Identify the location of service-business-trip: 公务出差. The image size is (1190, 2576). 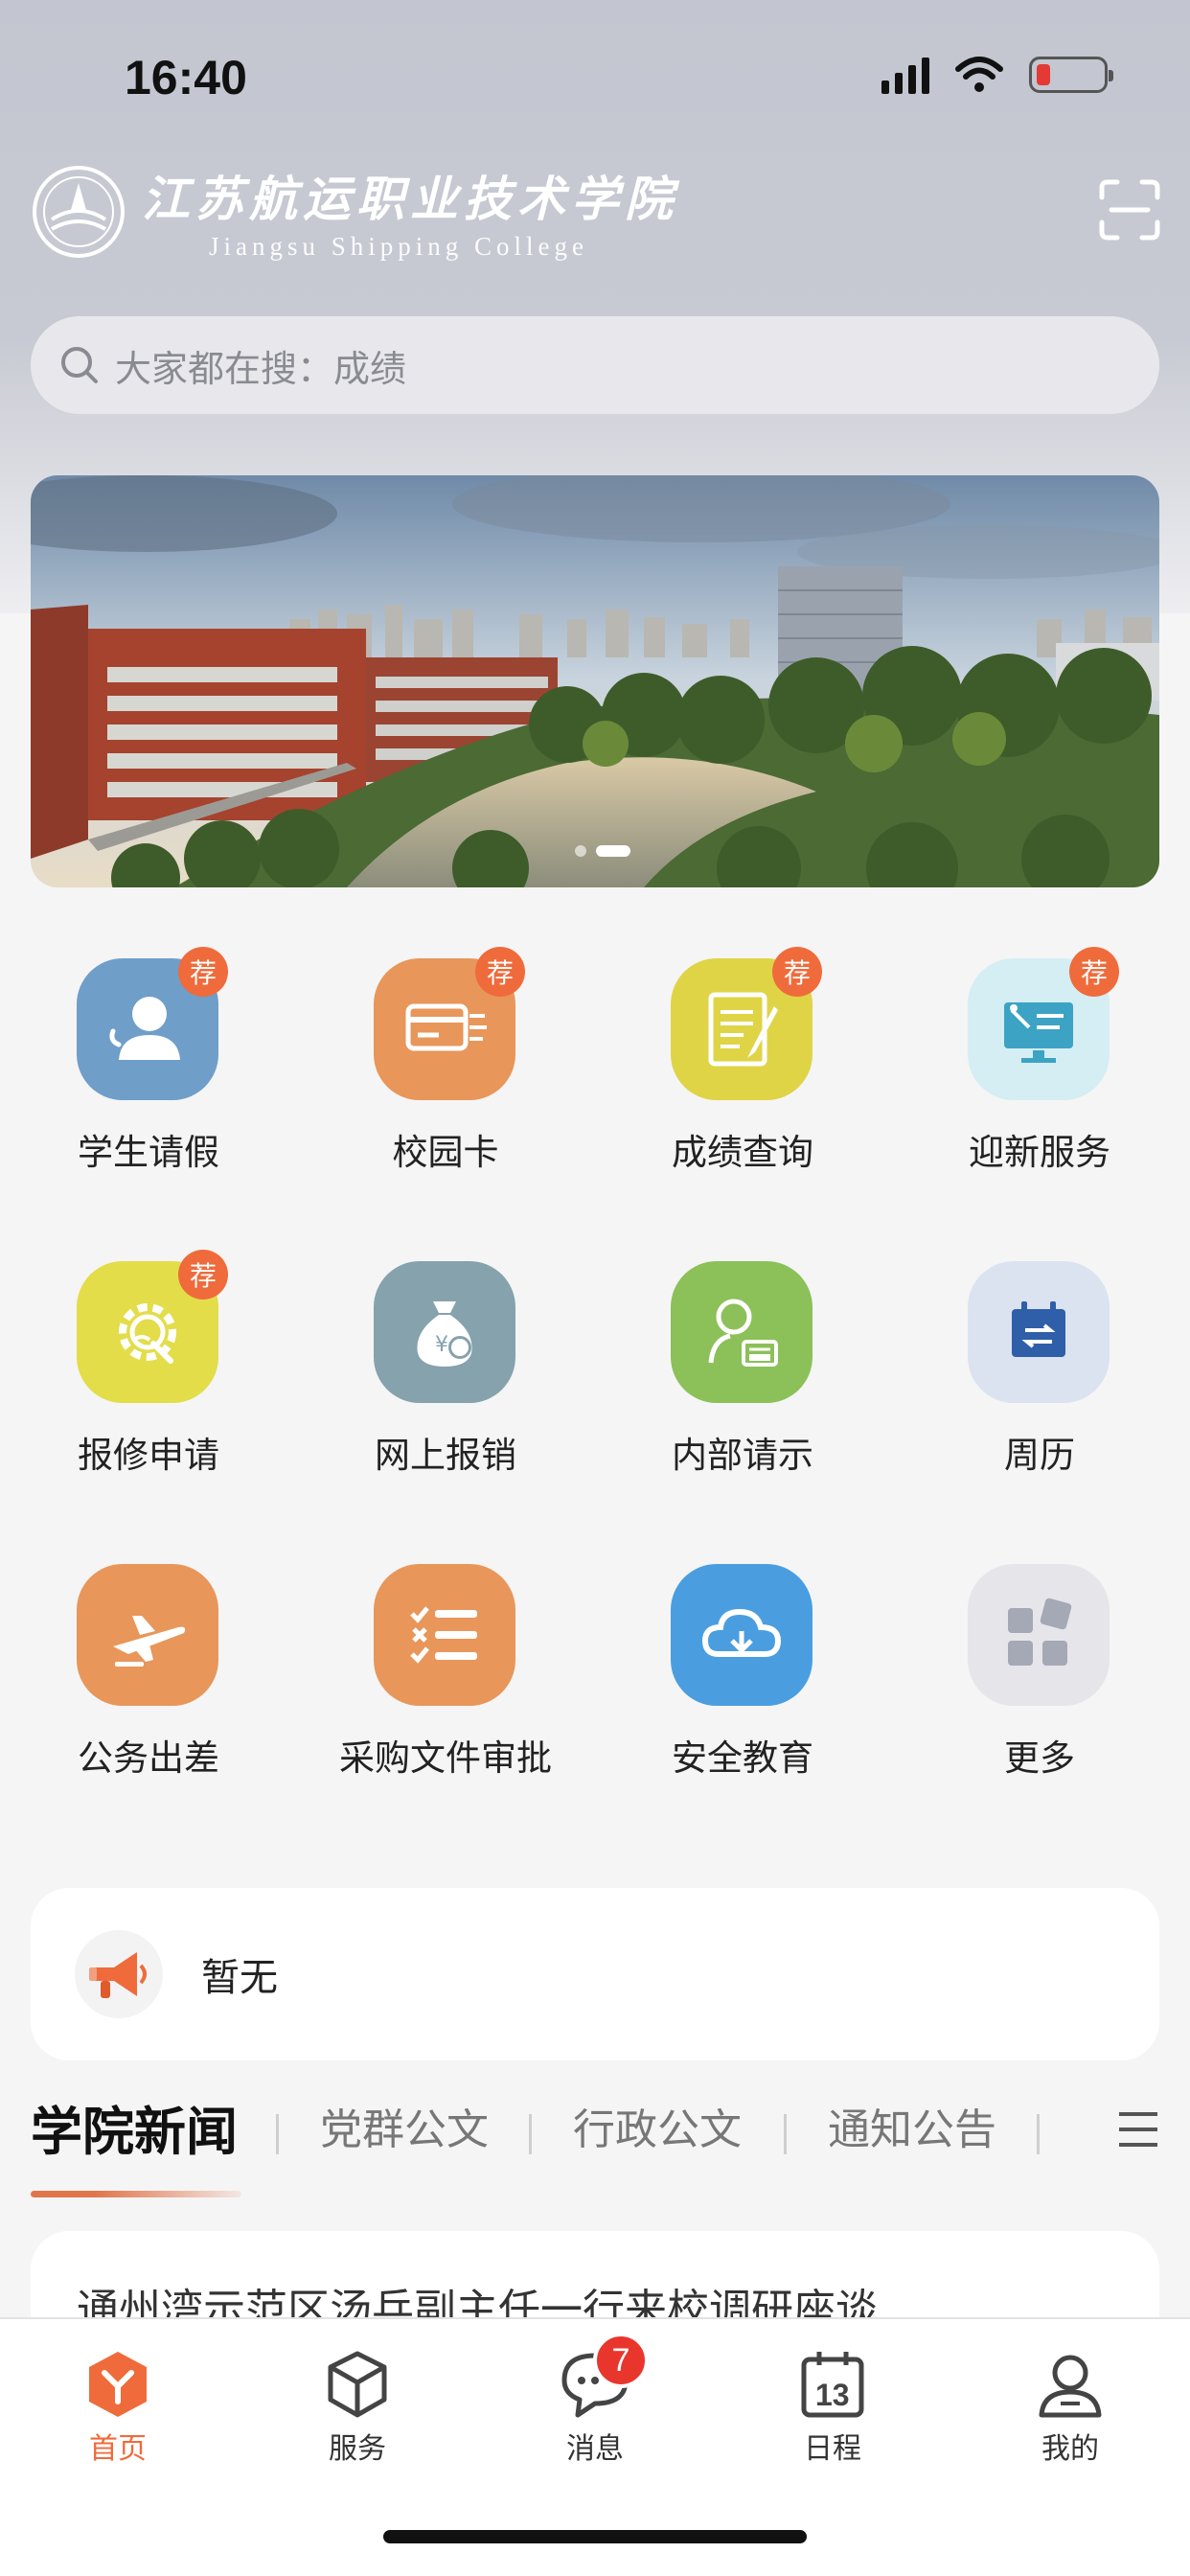
(148, 1684).